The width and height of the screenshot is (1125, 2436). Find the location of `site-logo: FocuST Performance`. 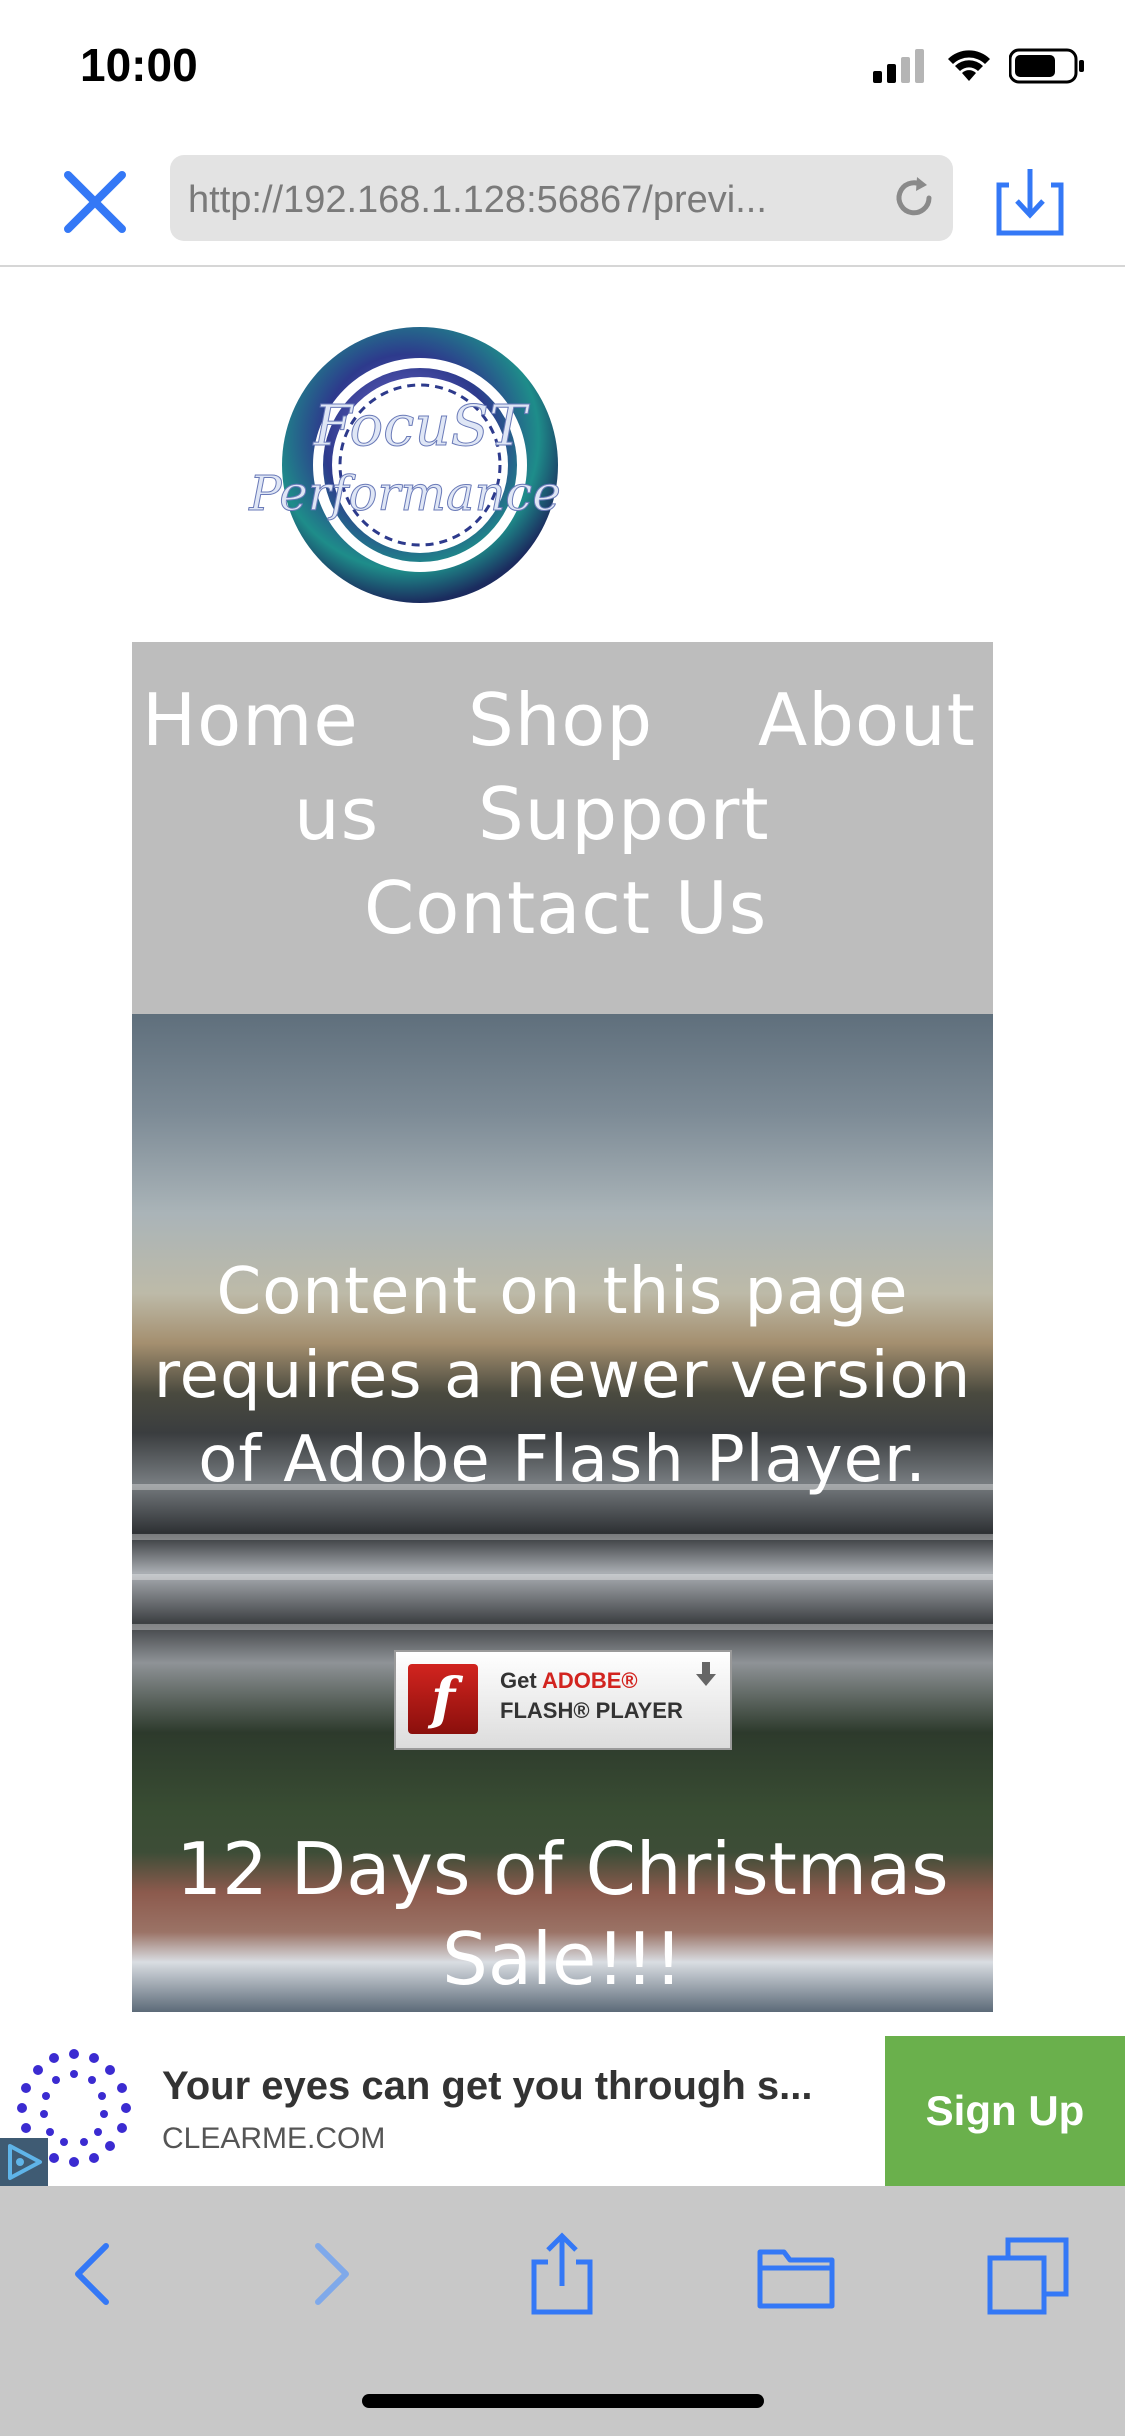

site-logo: FocuST Performance is located at coordinates (415, 465).